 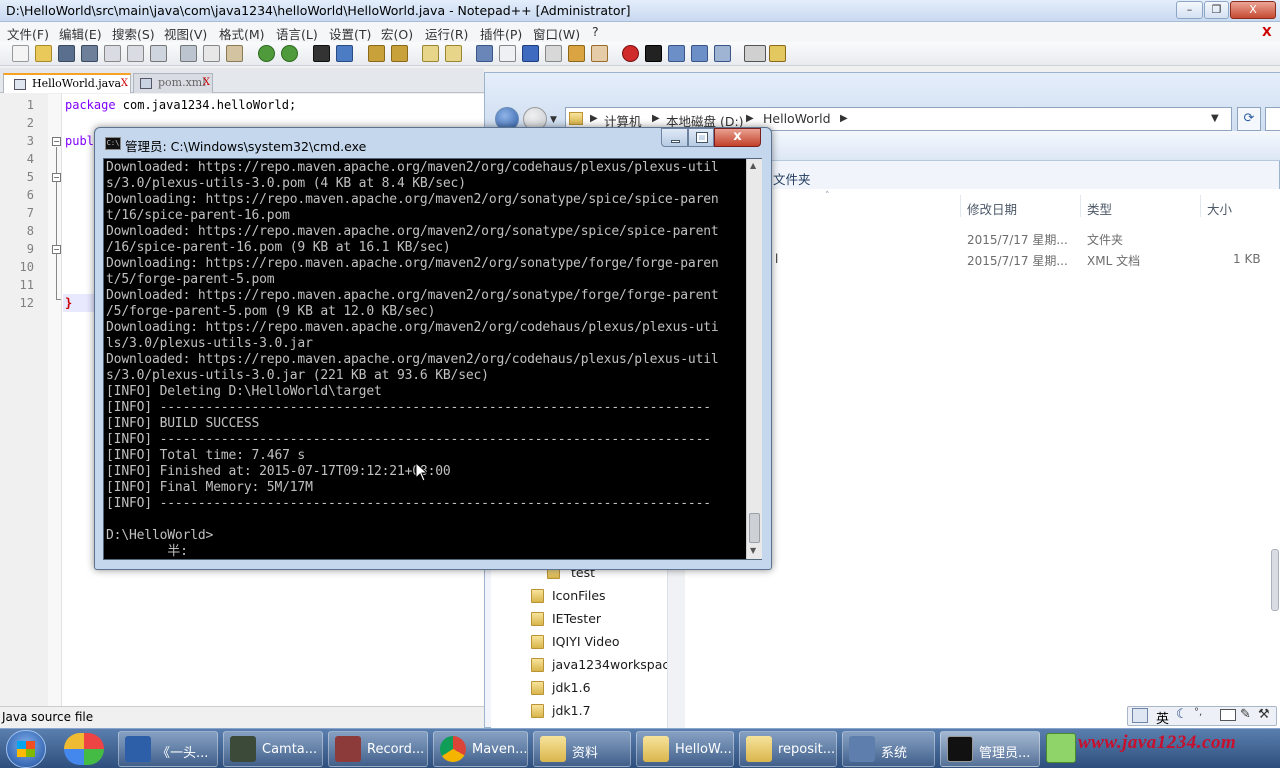 I want to click on tree-scrollbar, so click(x=676, y=641).